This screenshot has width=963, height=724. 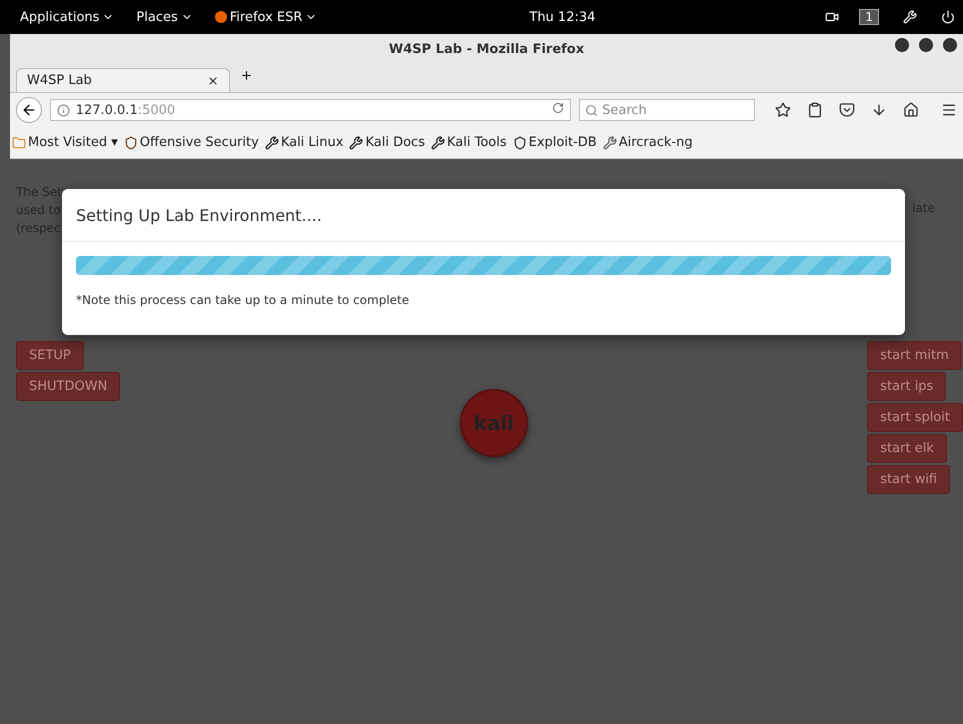 I want to click on bookmark-link: Exploit-DB, so click(x=554, y=142).